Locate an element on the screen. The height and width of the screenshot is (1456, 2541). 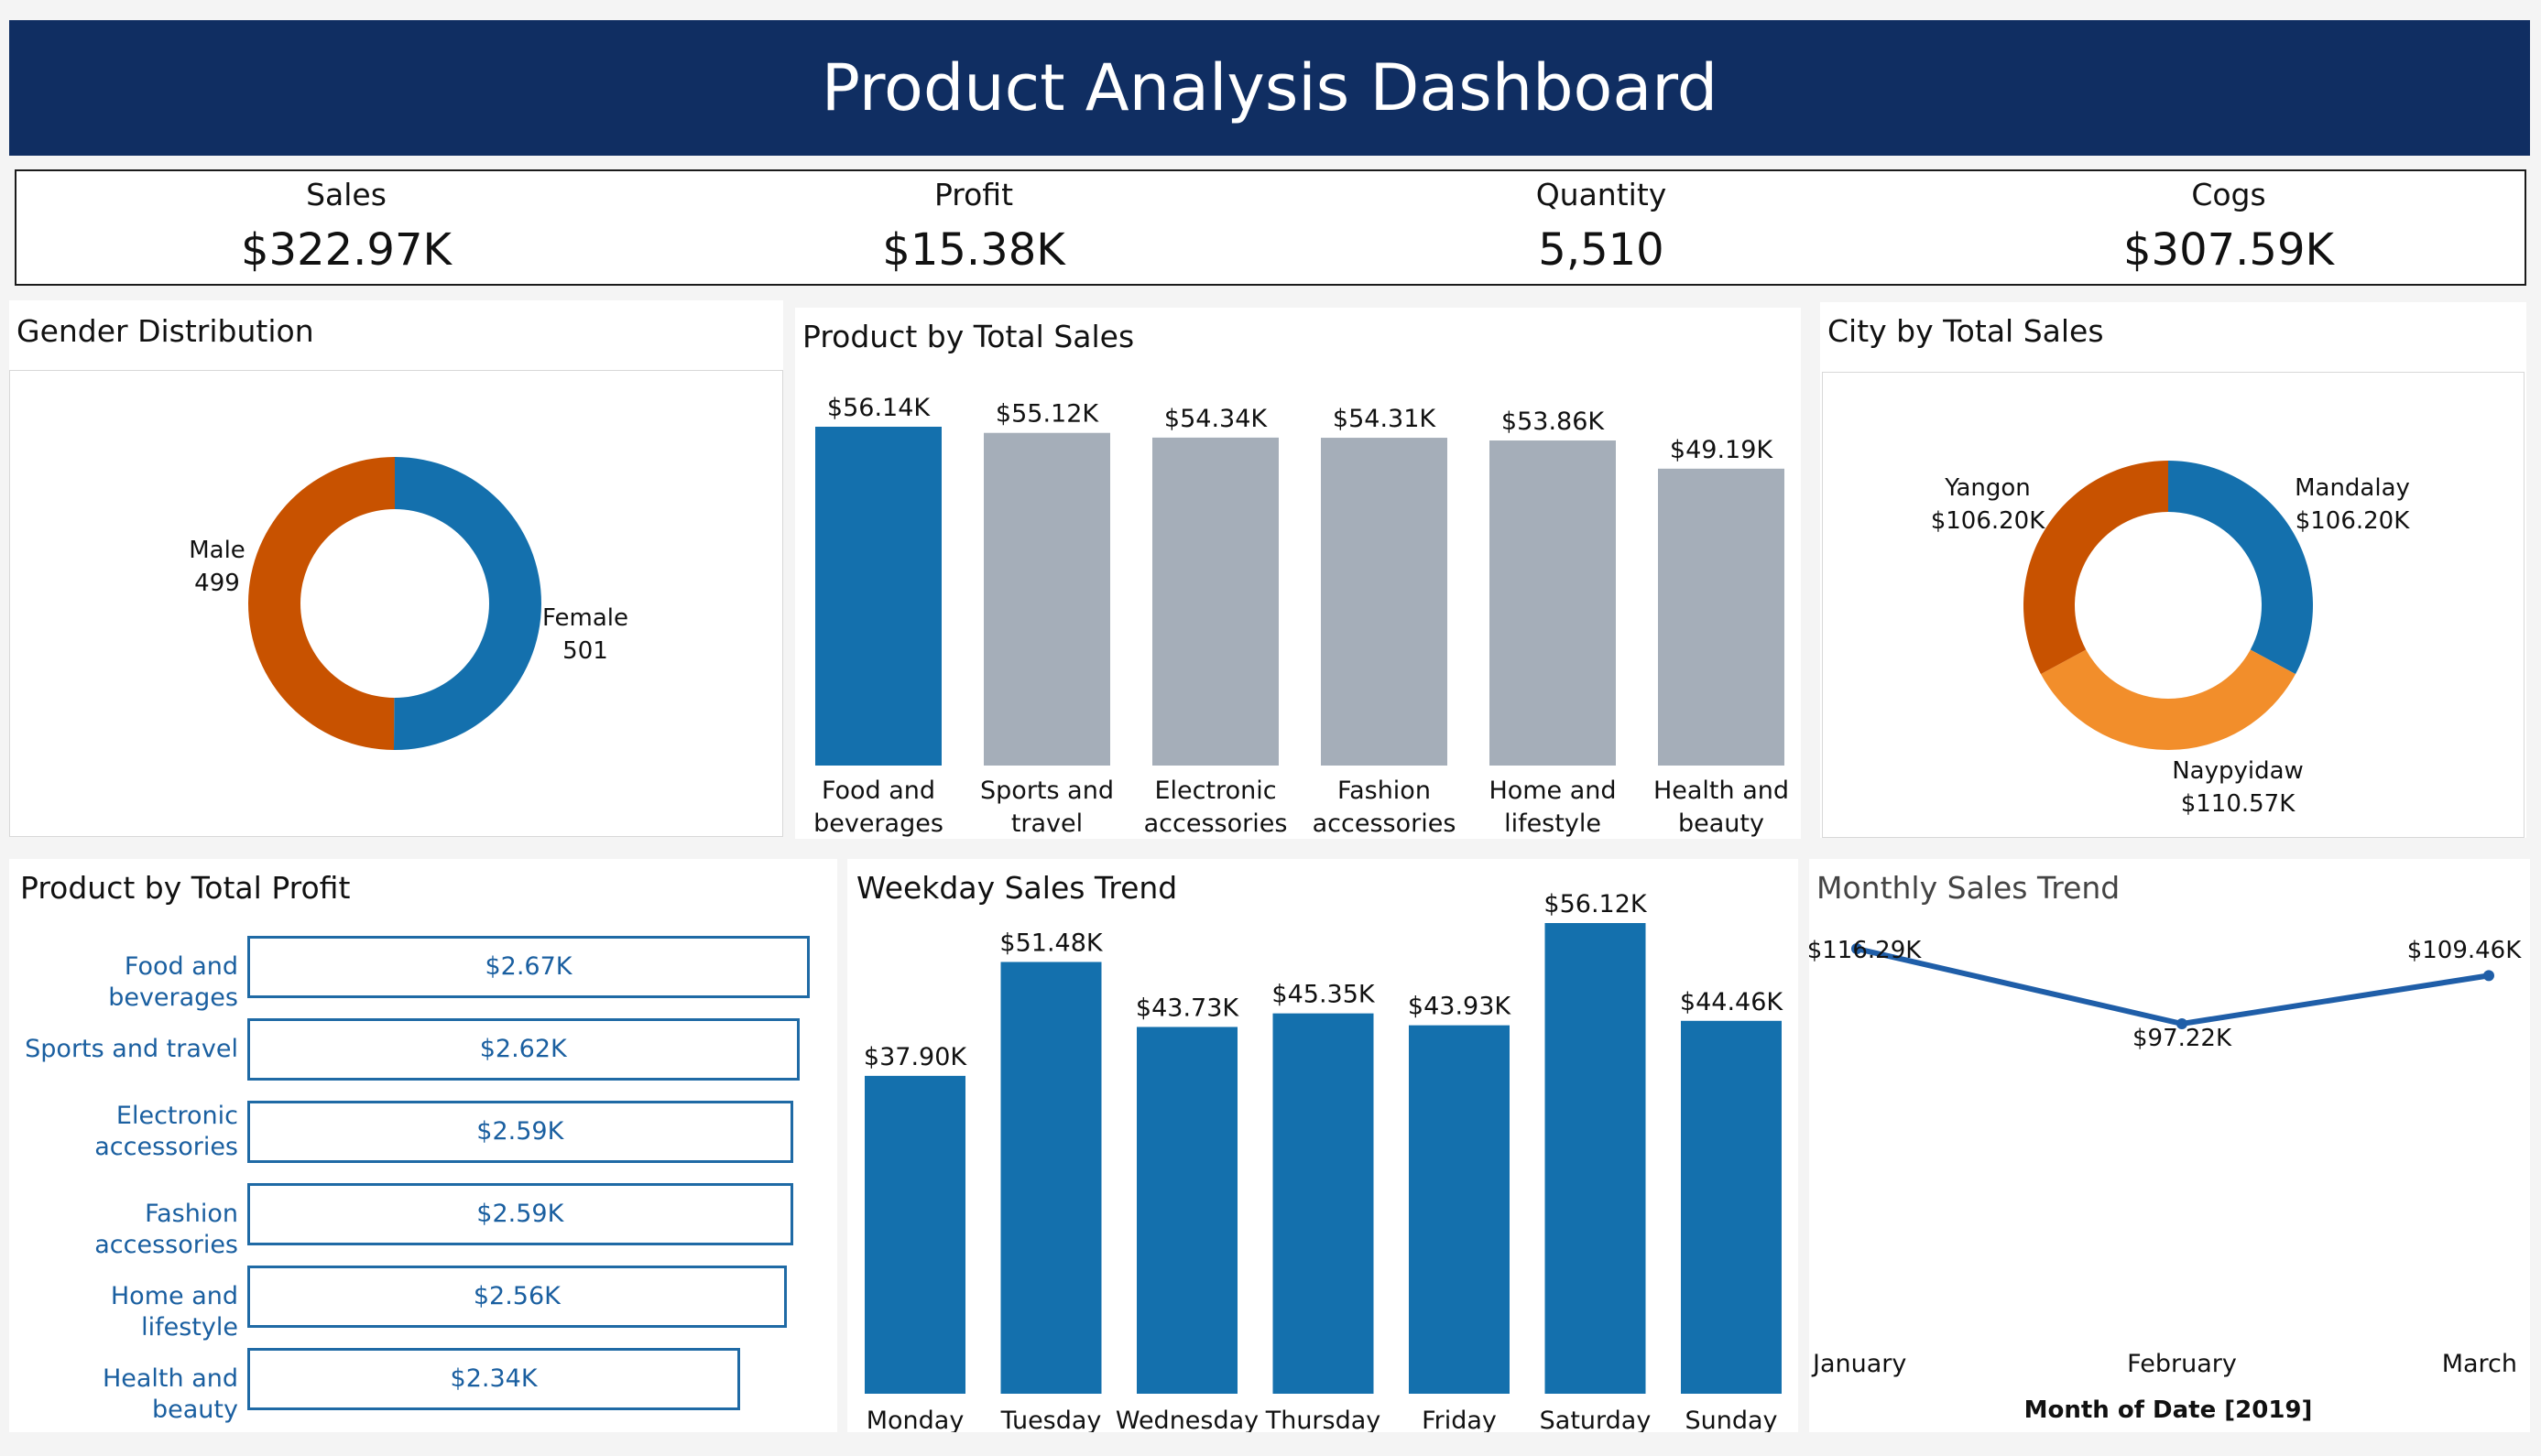
city-slice-naypyidaw is located at coordinates (2168, 699).